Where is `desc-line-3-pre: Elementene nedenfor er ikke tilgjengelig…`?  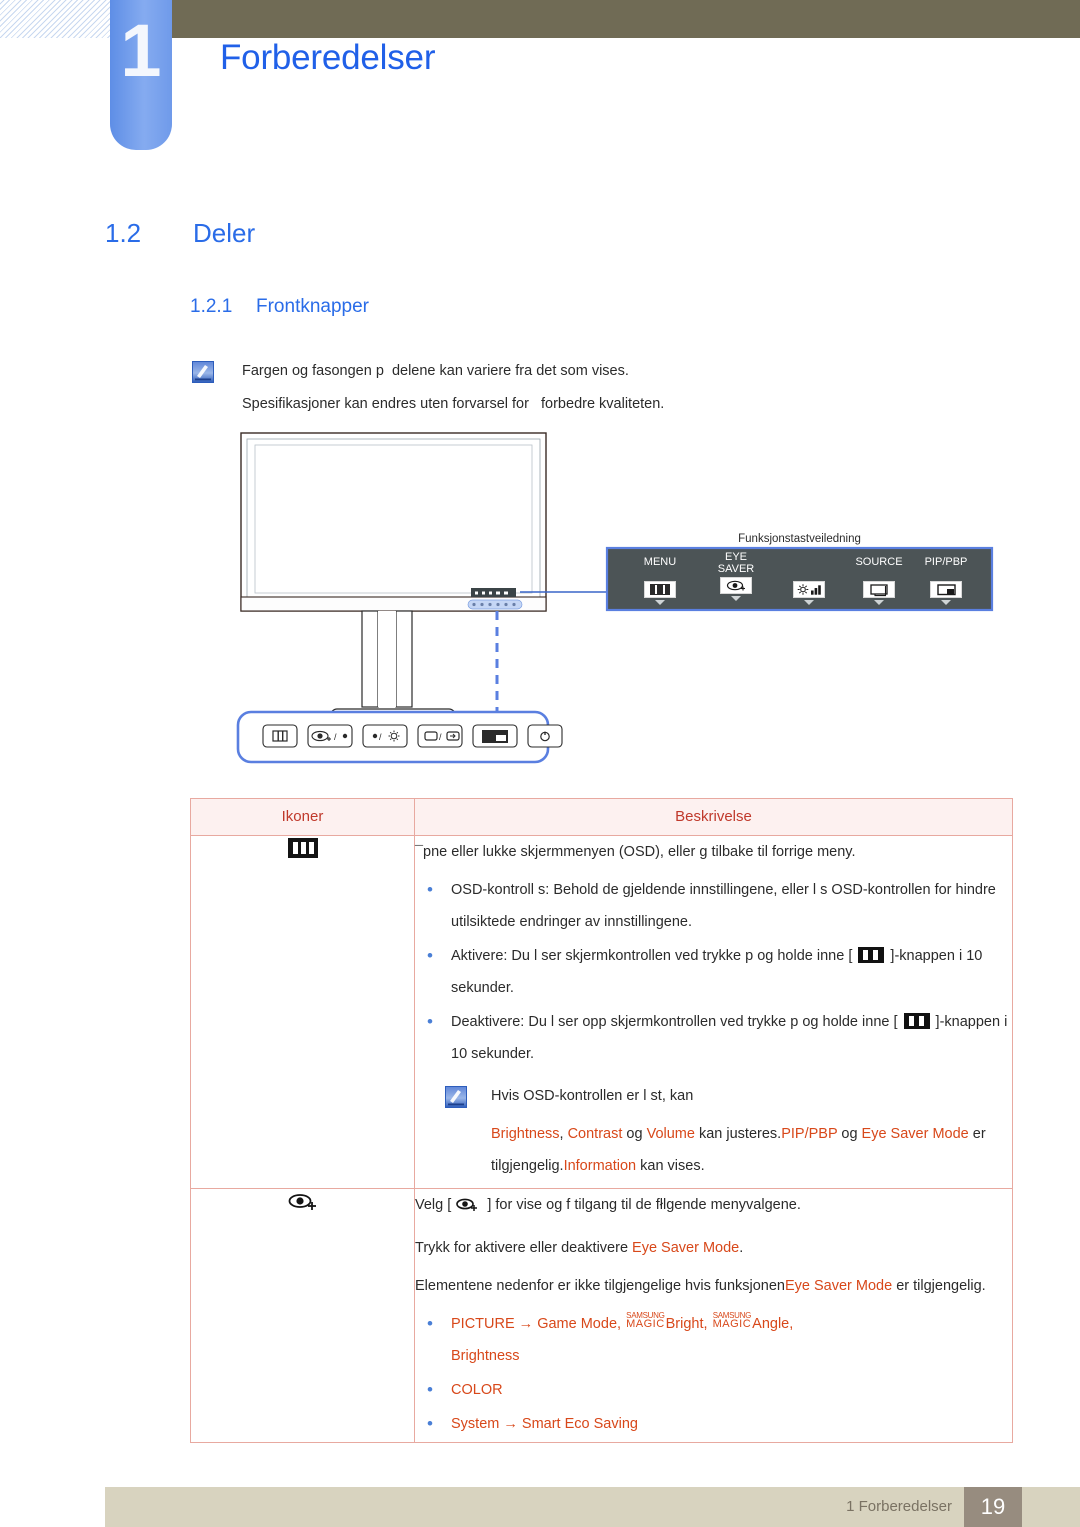
desc-line-3-pre: Elementene nedenfor er ikke tilgjengelig… is located at coordinates (600, 1286).